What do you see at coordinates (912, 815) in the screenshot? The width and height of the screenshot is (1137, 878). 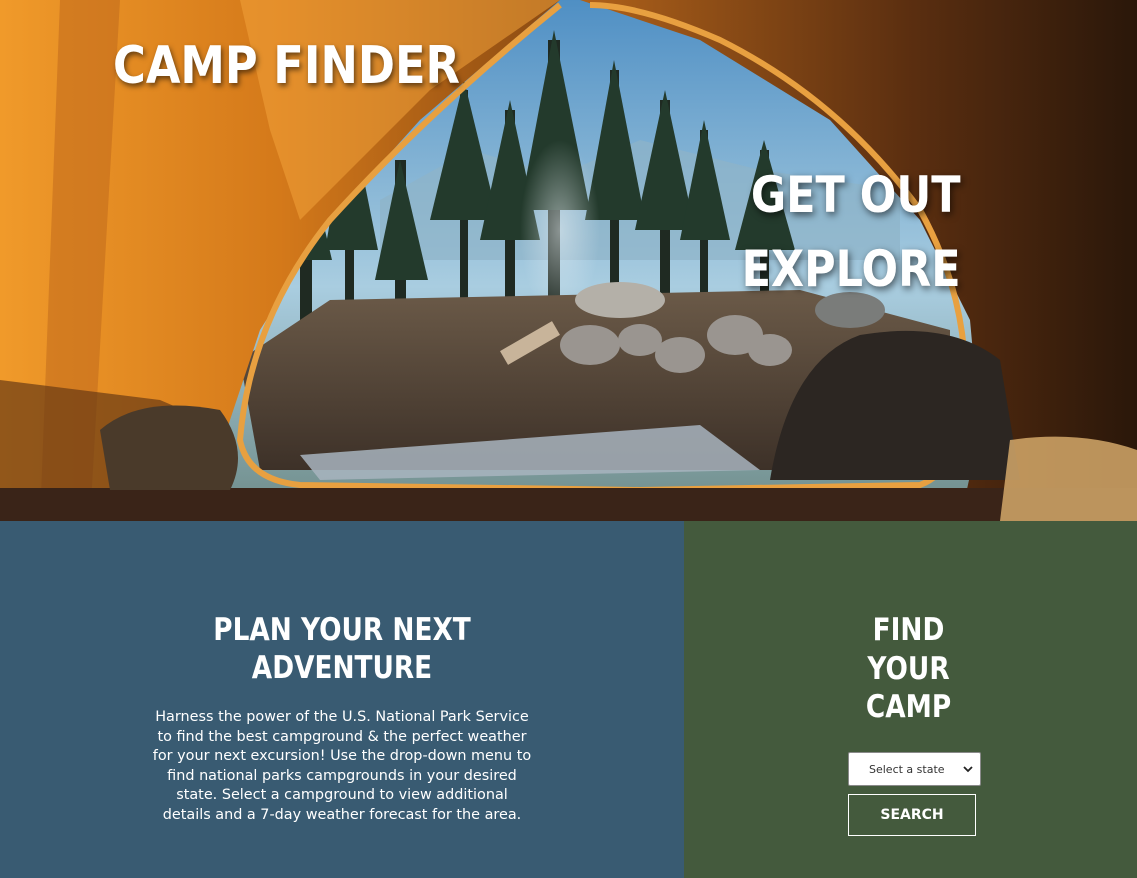 I see `search-button: SEARCH` at bounding box center [912, 815].